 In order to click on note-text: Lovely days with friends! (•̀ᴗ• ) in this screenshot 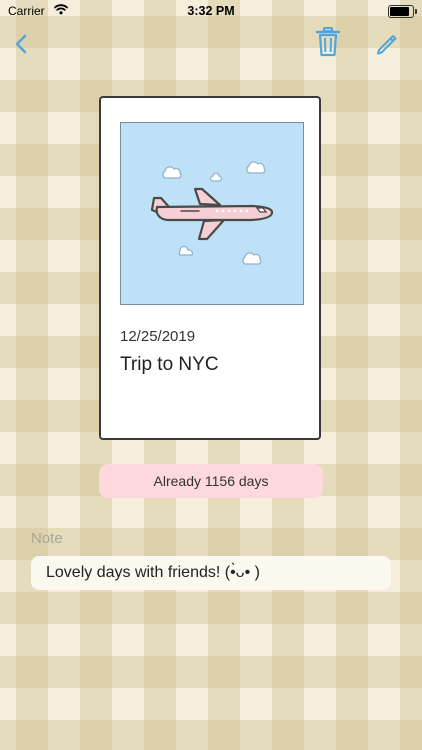, I will do `click(211, 573)`.